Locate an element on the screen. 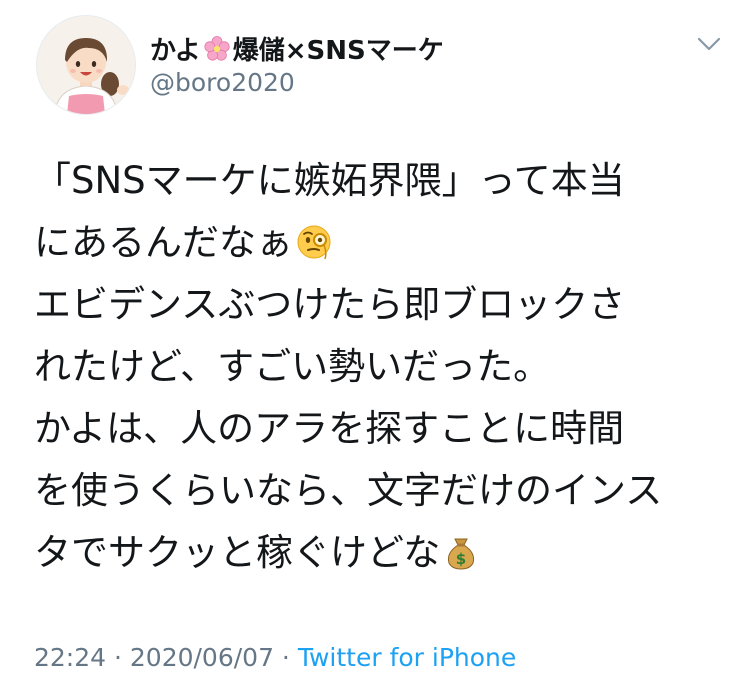  tweet-line-1-text: 「SNSマーケに嫉妬界隈」って本当 is located at coordinates (329, 180).